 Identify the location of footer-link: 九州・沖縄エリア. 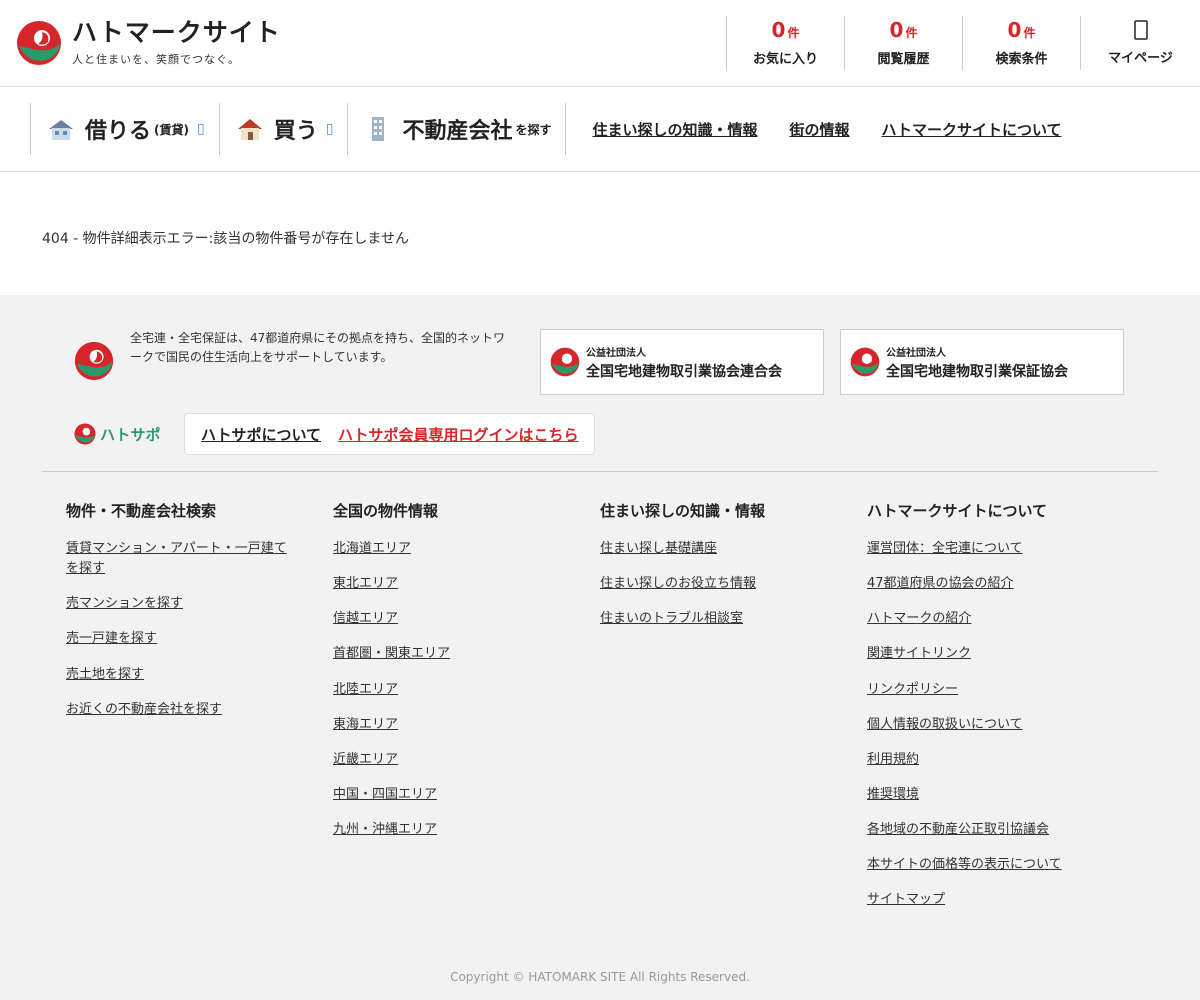
(448, 830).